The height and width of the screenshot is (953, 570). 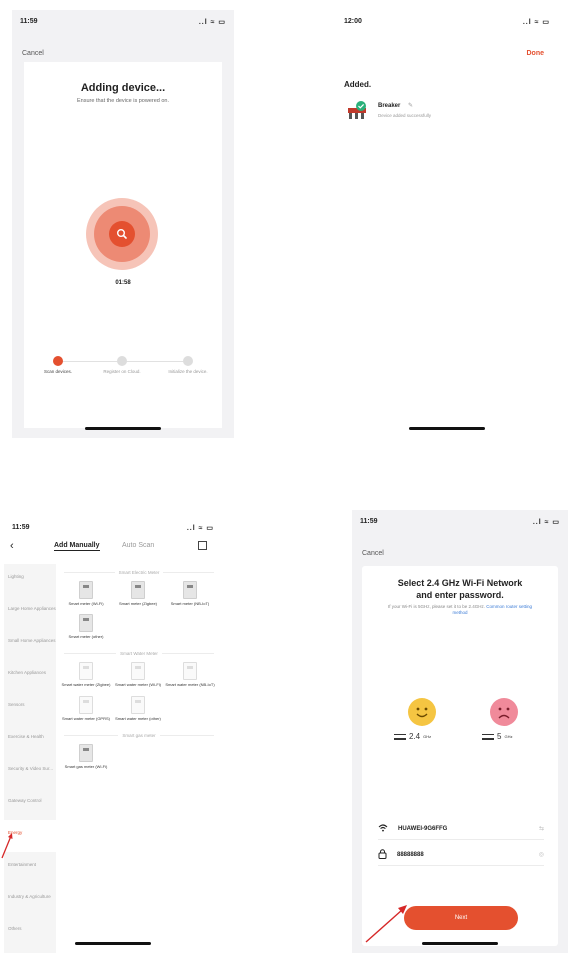 What do you see at coordinates (139, 735) in the screenshot?
I see `section-title: Smart gas meter` at bounding box center [139, 735].